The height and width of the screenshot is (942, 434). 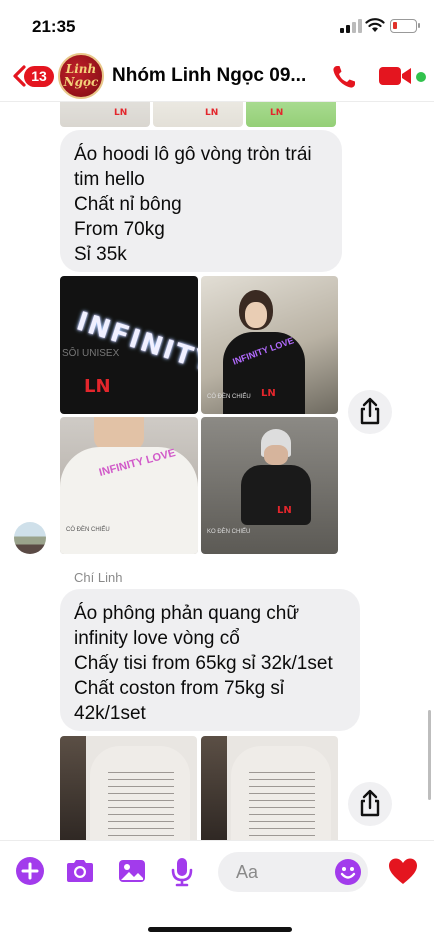 What do you see at coordinates (395, 76) in the screenshot?
I see `video-camera-icon` at bounding box center [395, 76].